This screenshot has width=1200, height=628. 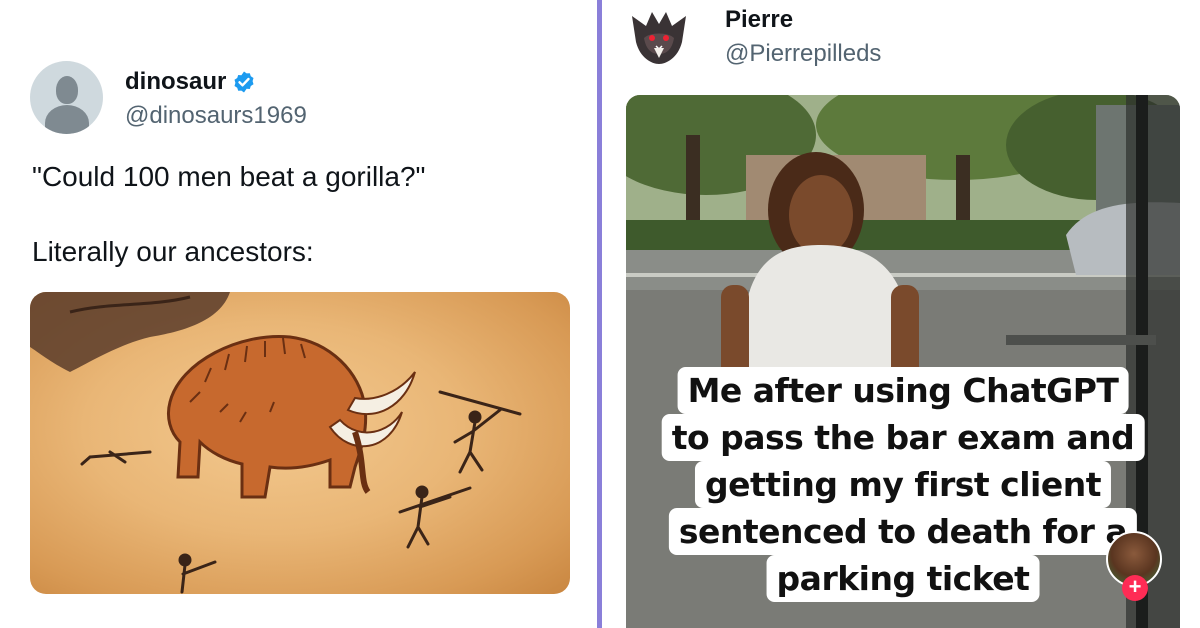 I want to click on caption-line: to pass the bar exam and, so click(x=903, y=437).